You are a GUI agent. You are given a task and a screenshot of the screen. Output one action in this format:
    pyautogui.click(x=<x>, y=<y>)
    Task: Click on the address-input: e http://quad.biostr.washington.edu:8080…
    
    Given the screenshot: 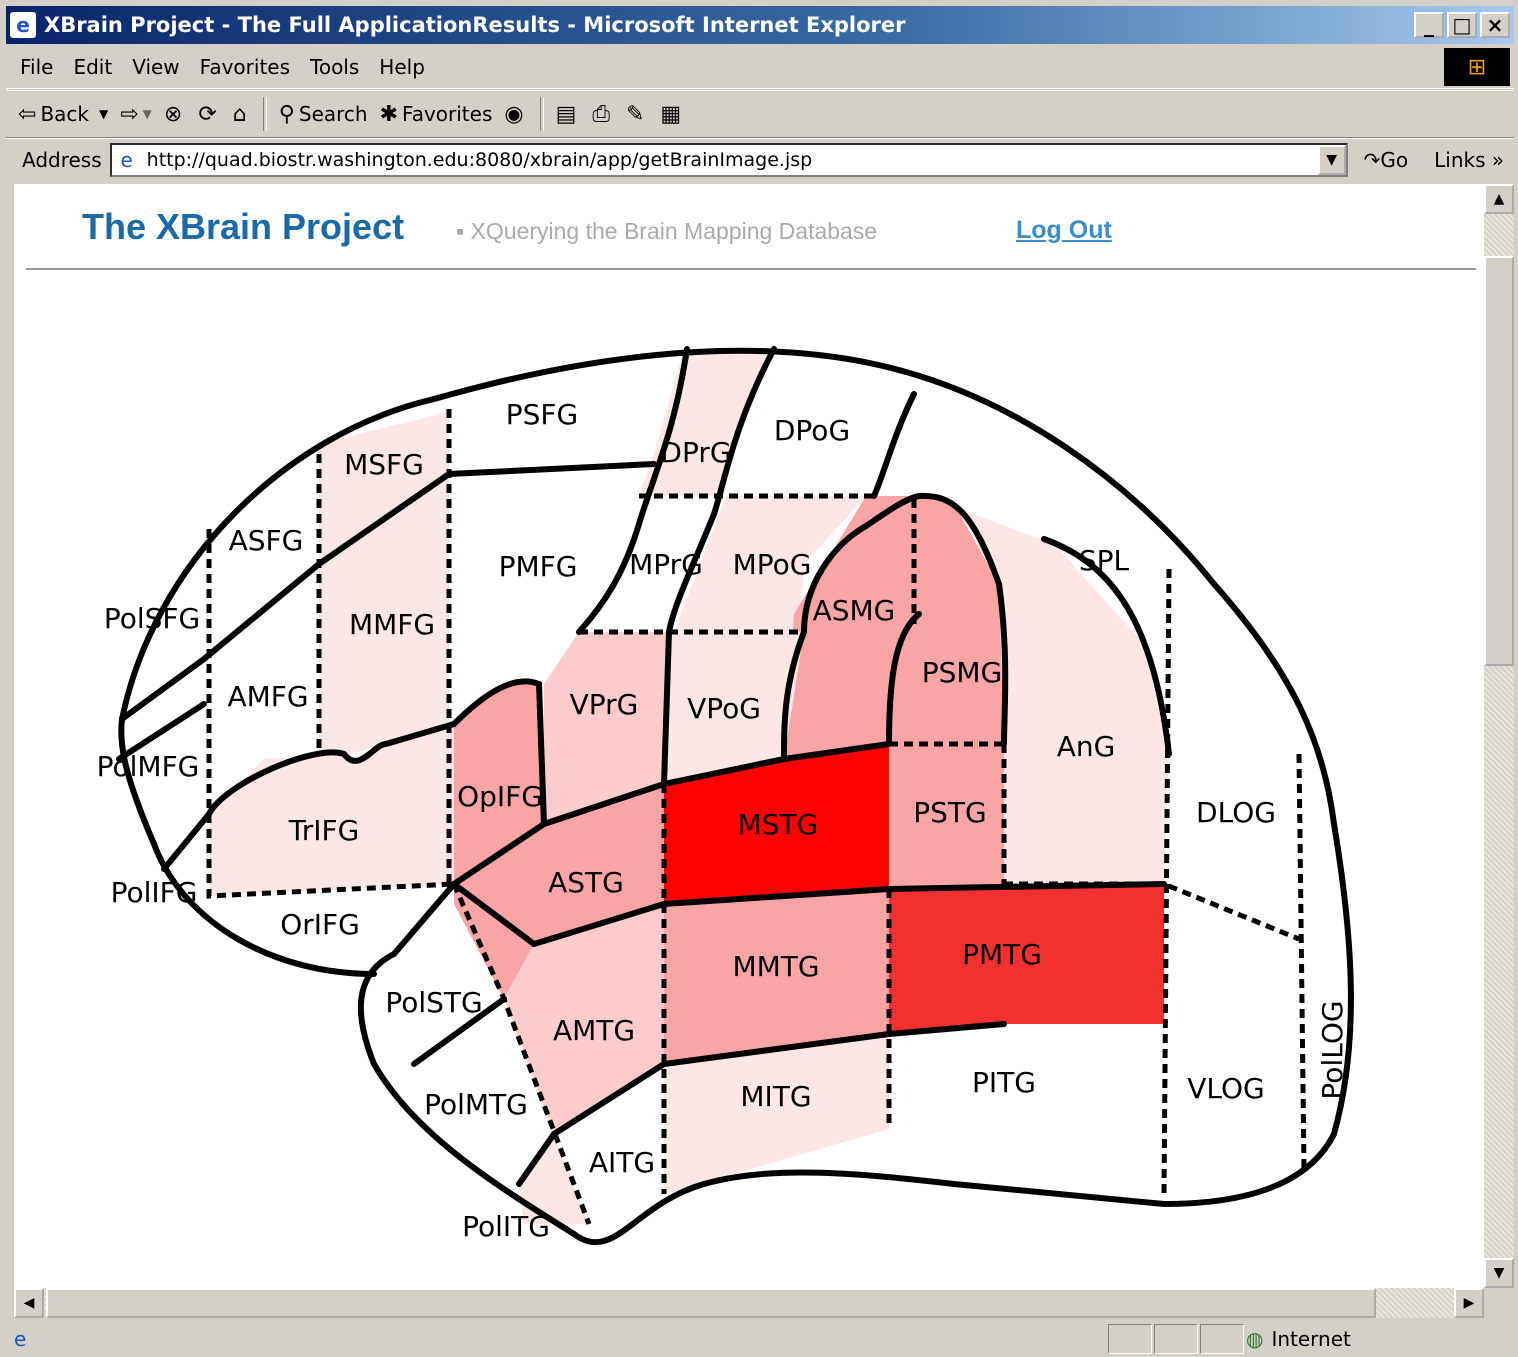 What is the action you would take?
    pyautogui.click(x=728, y=160)
    